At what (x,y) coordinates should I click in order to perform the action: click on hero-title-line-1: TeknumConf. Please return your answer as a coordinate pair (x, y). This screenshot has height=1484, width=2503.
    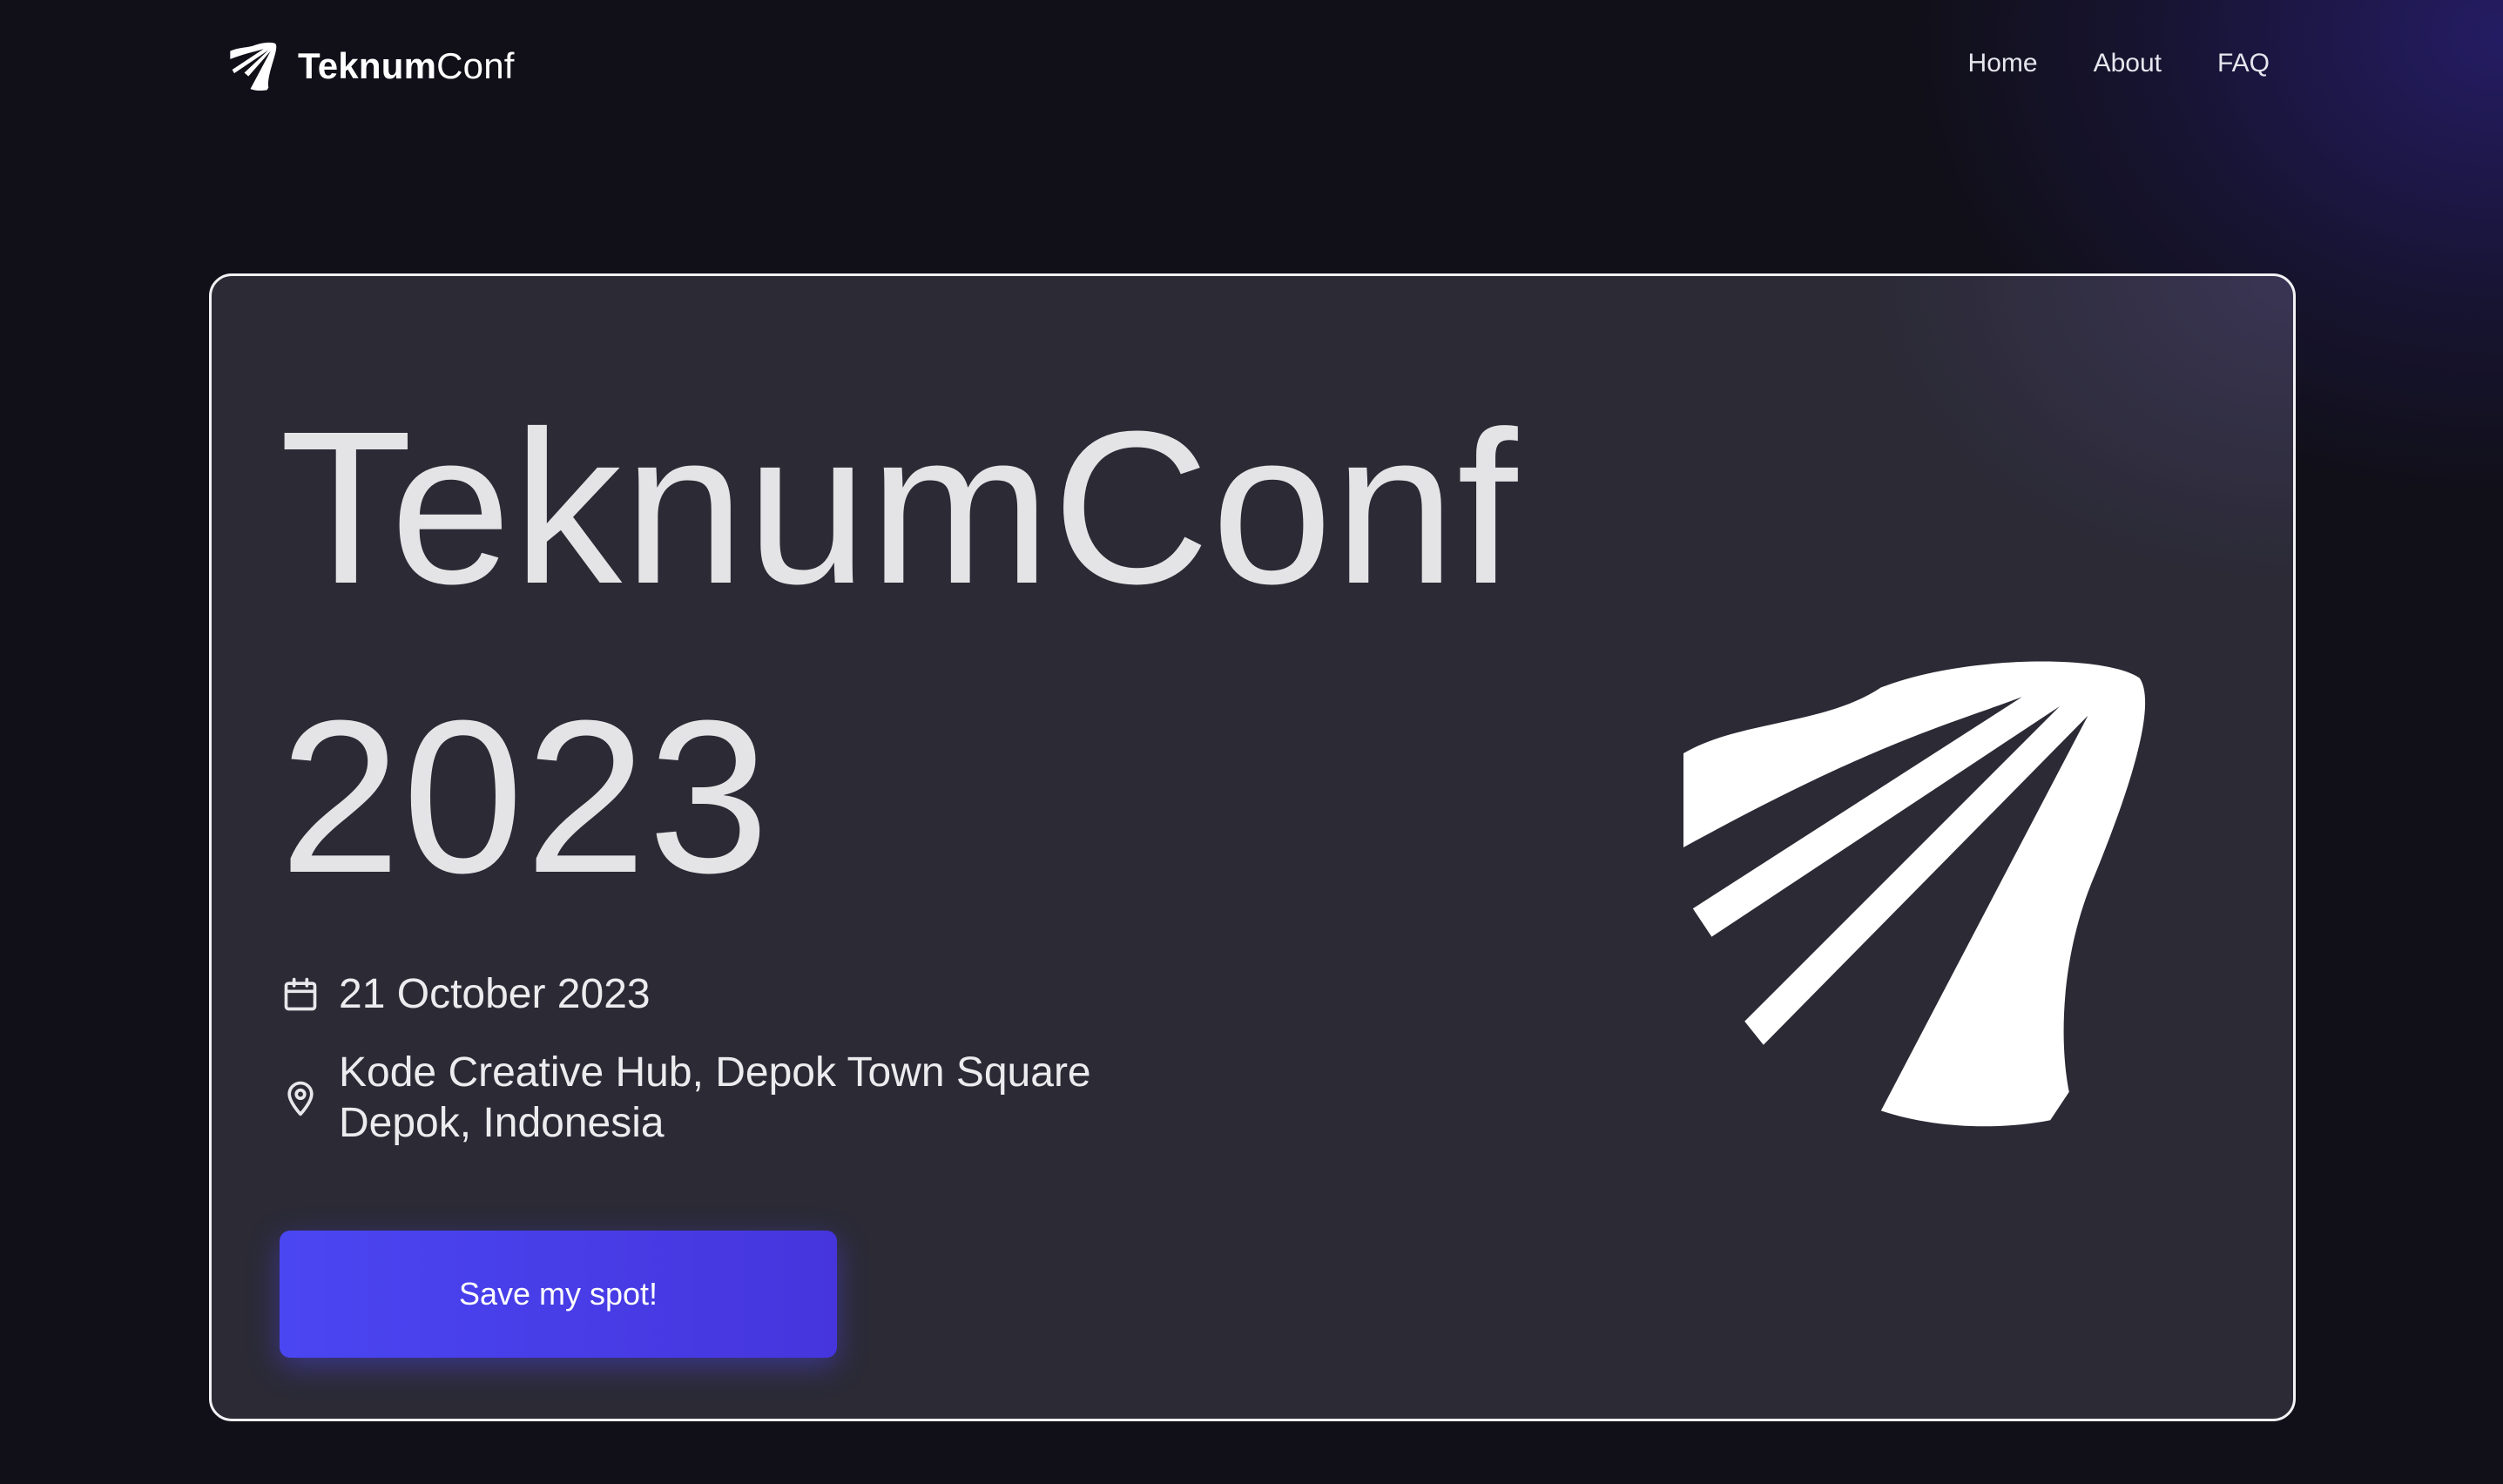
    Looking at the image, I should click on (900, 508).